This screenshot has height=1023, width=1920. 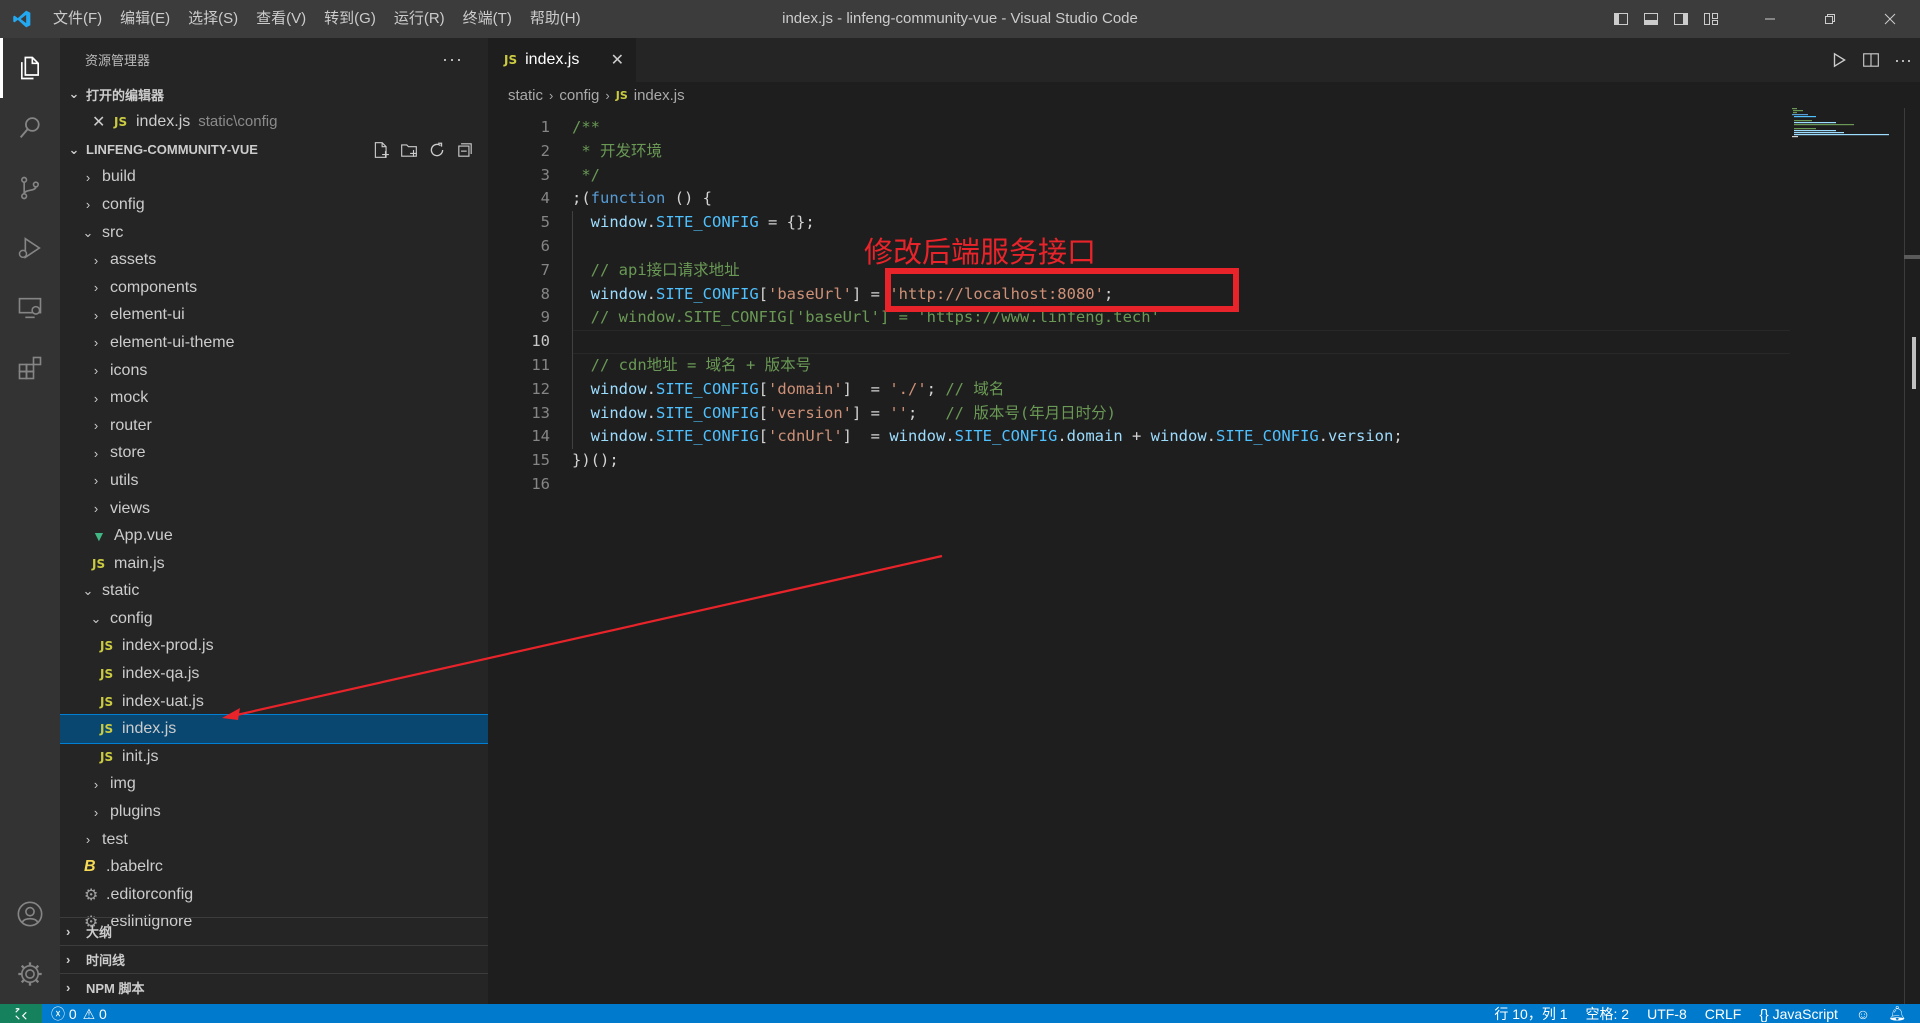 What do you see at coordinates (89, 1013) in the screenshot?
I see `warning-icon: ⚠` at bounding box center [89, 1013].